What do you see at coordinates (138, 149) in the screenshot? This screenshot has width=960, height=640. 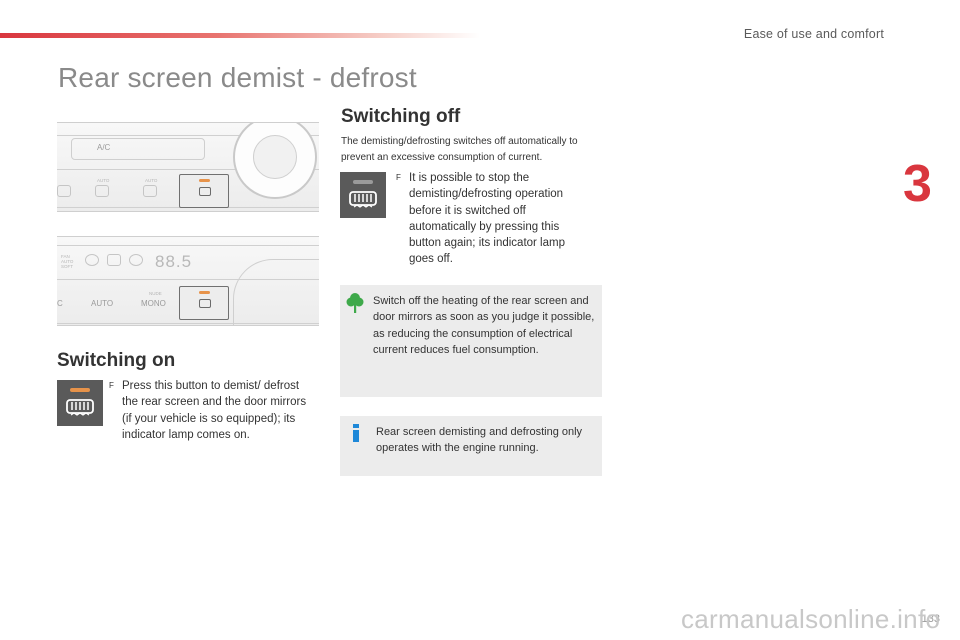 I see `ac-button-outline` at bounding box center [138, 149].